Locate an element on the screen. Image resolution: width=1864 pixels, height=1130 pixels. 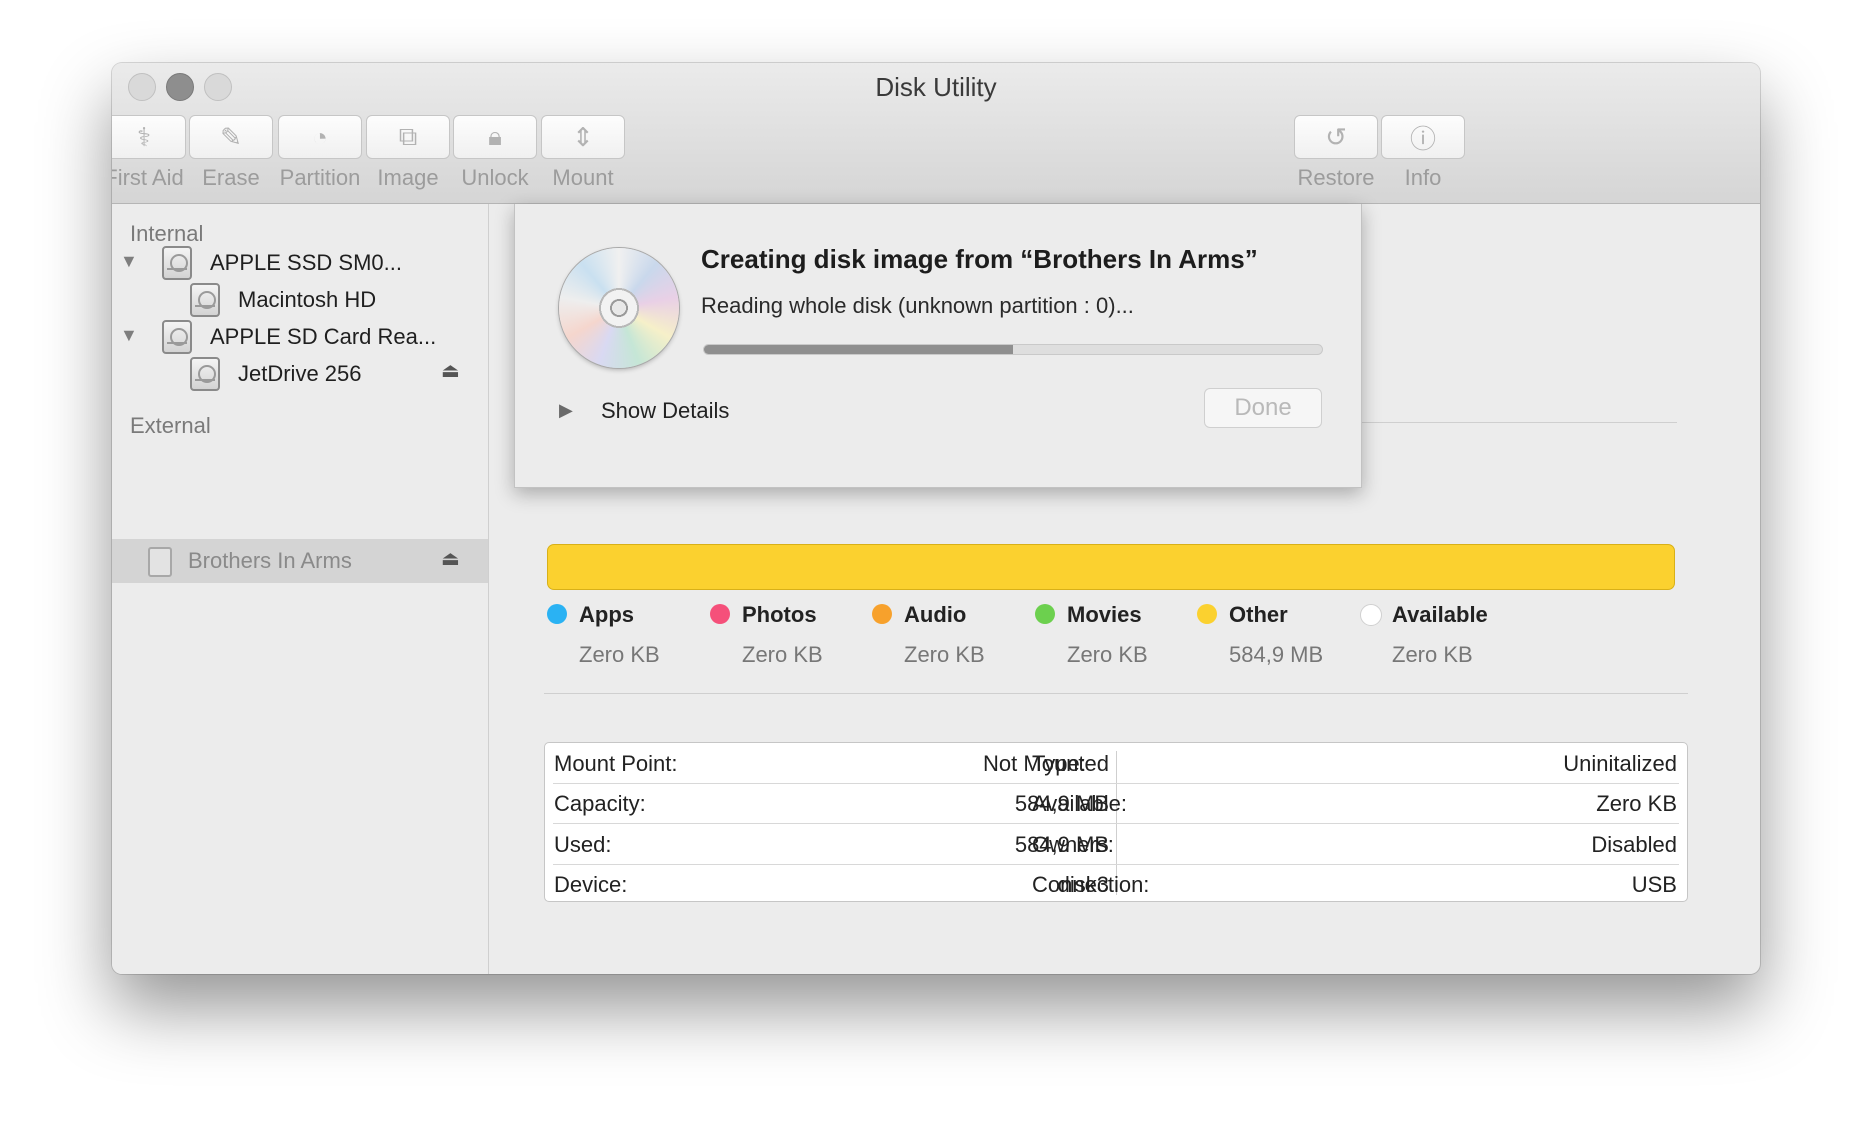
info-value: Disabled is located at coordinates (1634, 844).